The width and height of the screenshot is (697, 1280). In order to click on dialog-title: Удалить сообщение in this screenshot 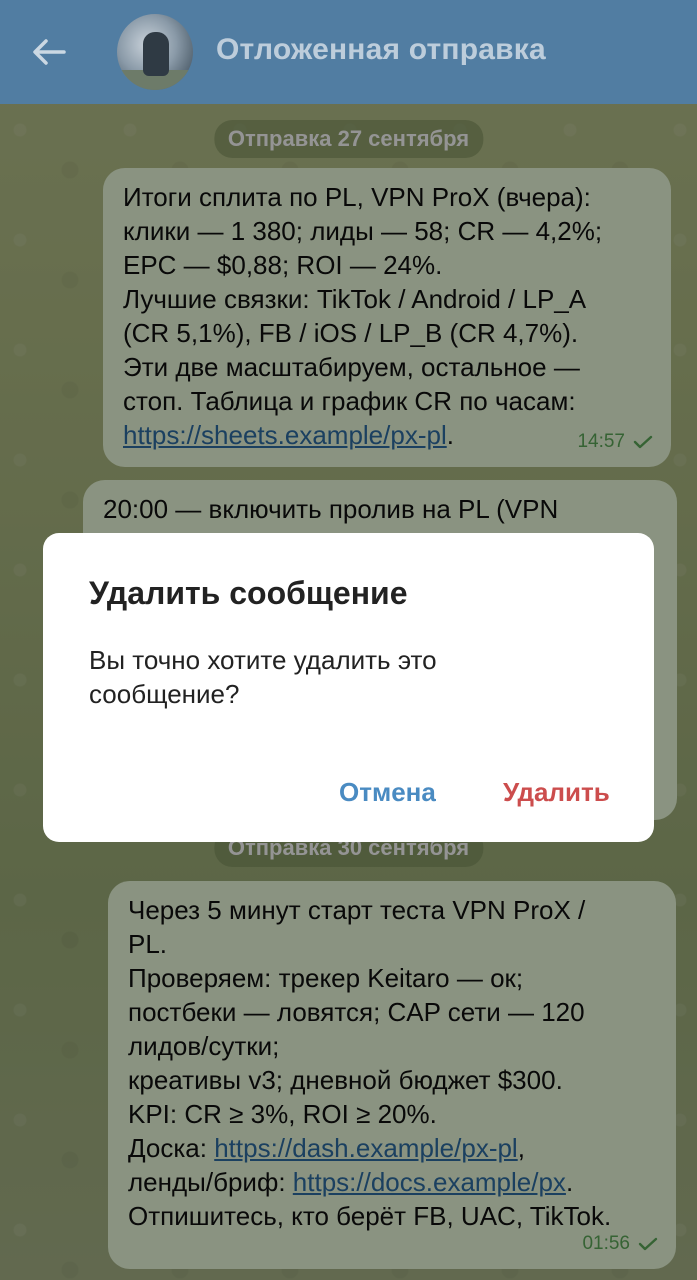, I will do `click(248, 593)`.